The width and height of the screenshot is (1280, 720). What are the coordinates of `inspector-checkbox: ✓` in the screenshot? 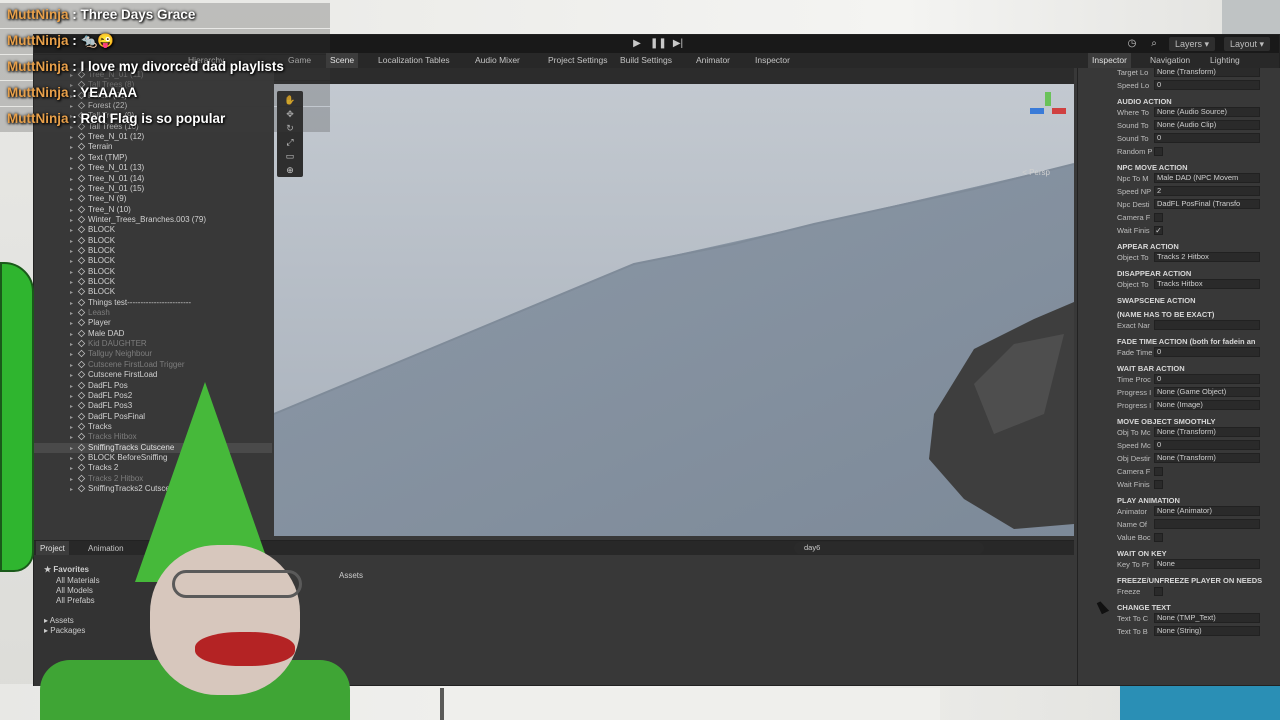 It's located at (1158, 230).